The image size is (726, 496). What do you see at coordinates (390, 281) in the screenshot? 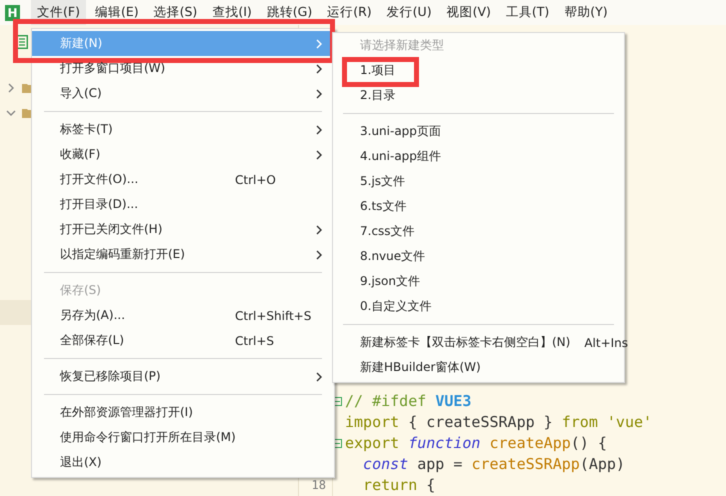
I see `menu-item-label: 9.json文件` at bounding box center [390, 281].